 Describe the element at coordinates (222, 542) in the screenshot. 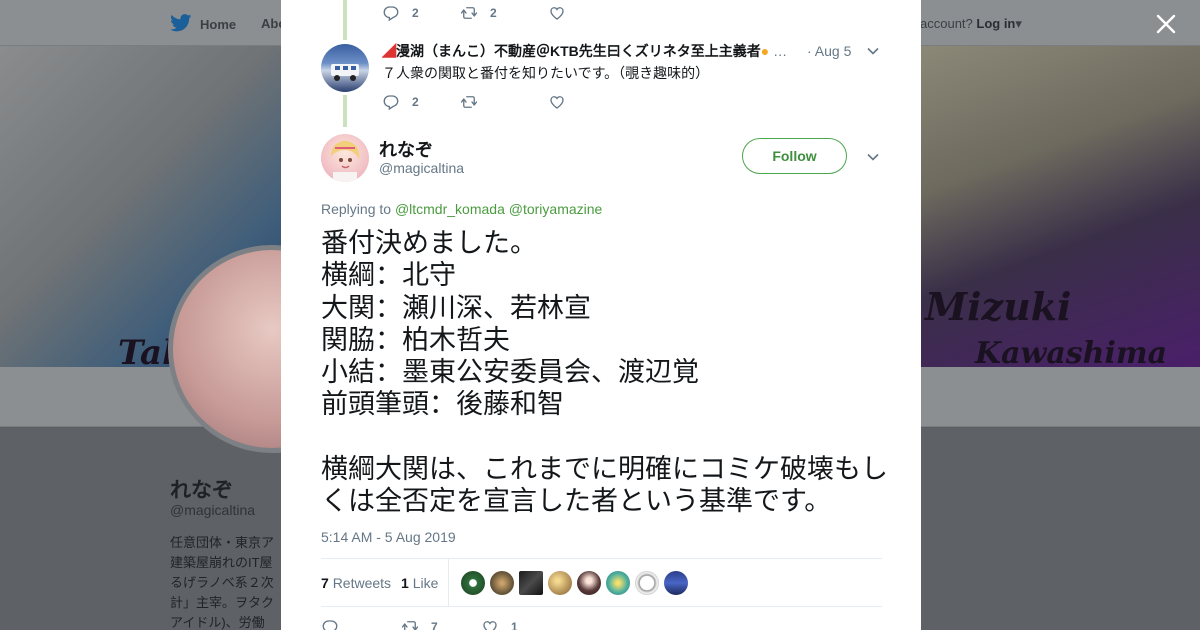

I see `bio-line: 任意団体・東京ア` at that location.